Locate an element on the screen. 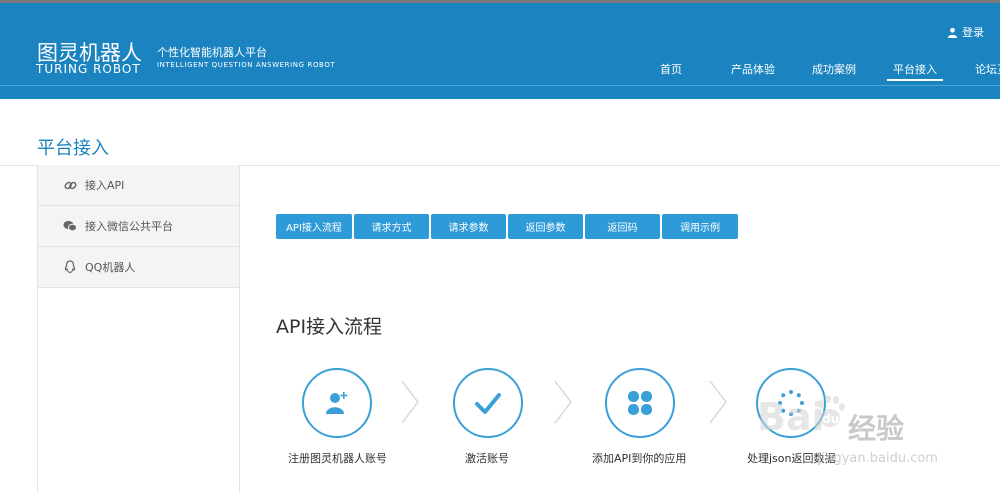 This screenshot has width=1000, height=493. login-link: 登录 is located at coordinates (965, 32).